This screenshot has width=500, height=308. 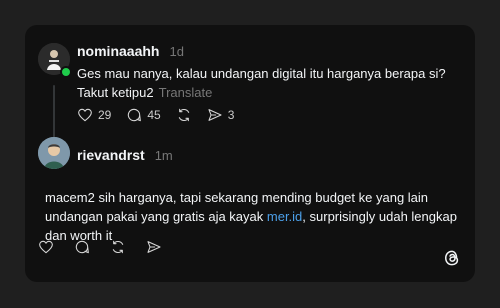 What do you see at coordinates (176, 51) in the screenshot?
I see `post-time: 1d` at bounding box center [176, 51].